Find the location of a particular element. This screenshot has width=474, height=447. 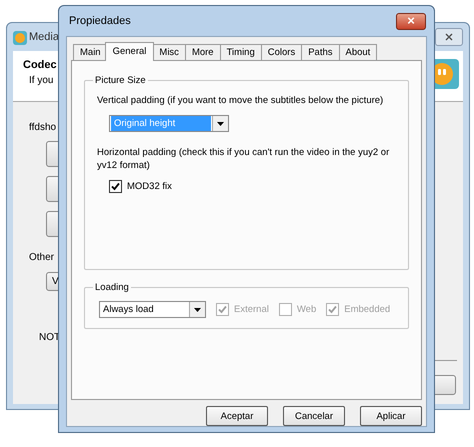

group-title: Loading is located at coordinates (112, 287).